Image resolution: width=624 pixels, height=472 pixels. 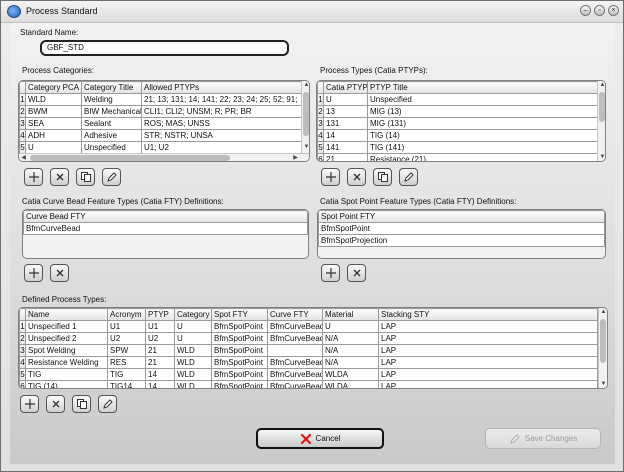 What do you see at coordinates (305, 147) in the screenshot?
I see `scroll-down-icon: ▼` at bounding box center [305, 147].